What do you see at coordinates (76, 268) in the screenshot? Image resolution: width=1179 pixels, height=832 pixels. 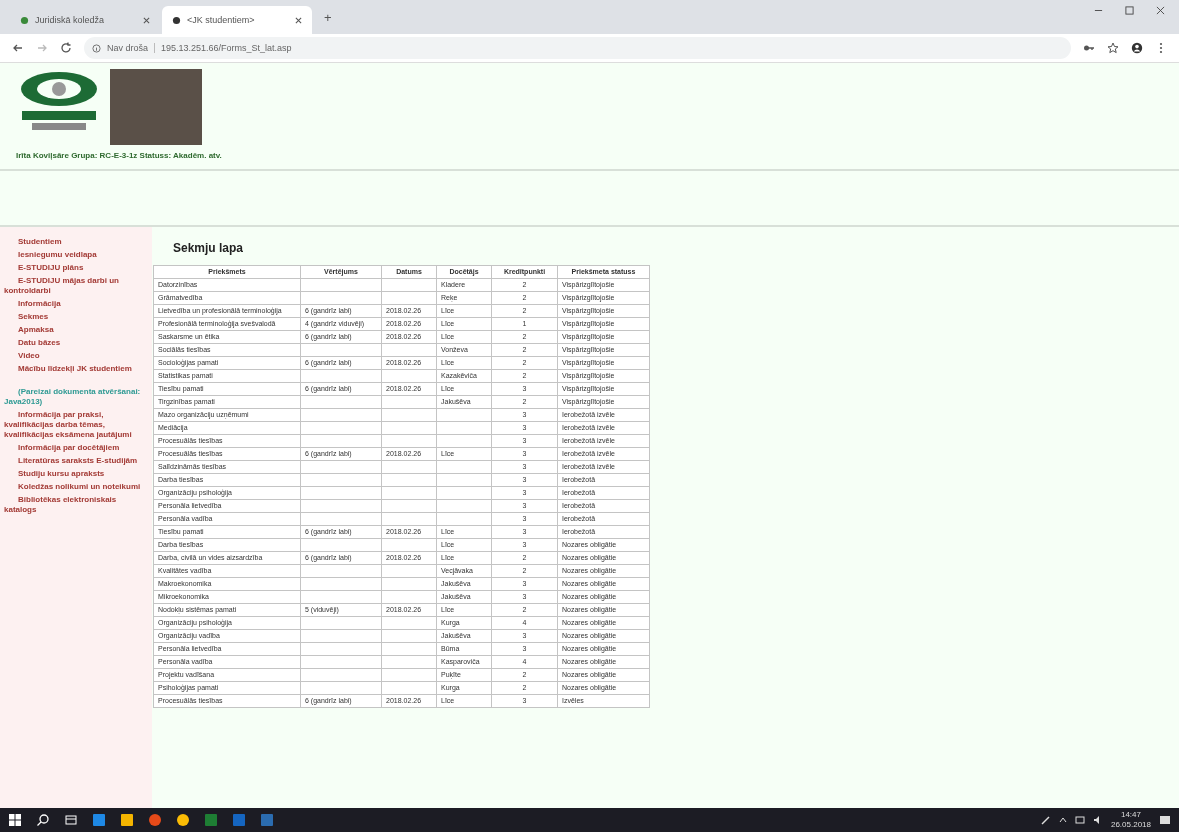 I see `sidebar-link: E-STUDIJU plāns` at bounding box center [76, 268].